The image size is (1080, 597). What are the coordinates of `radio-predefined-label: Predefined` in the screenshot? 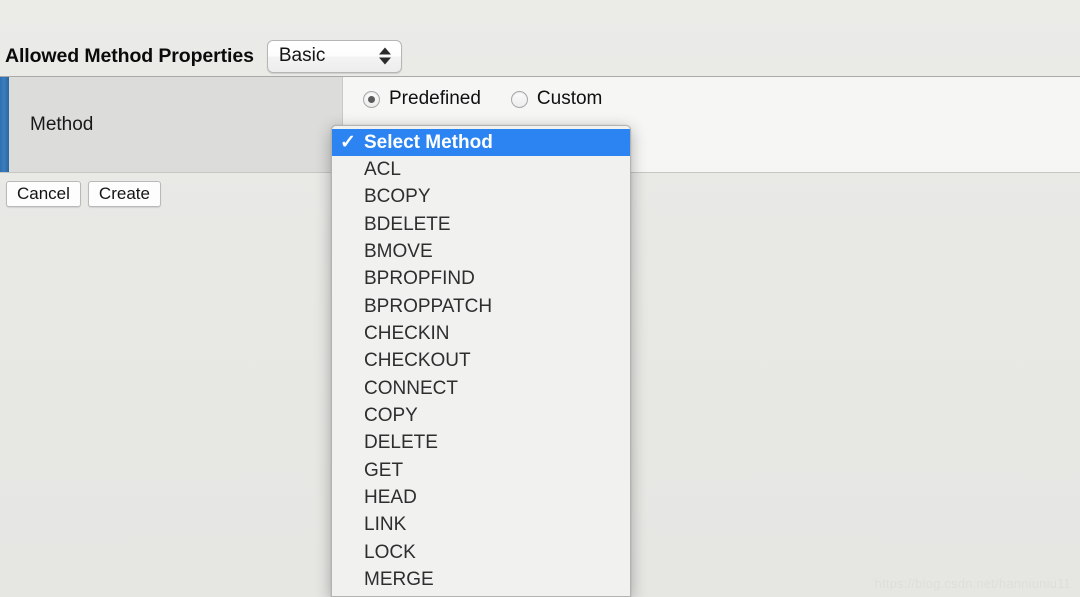 It's located at (435, 98).